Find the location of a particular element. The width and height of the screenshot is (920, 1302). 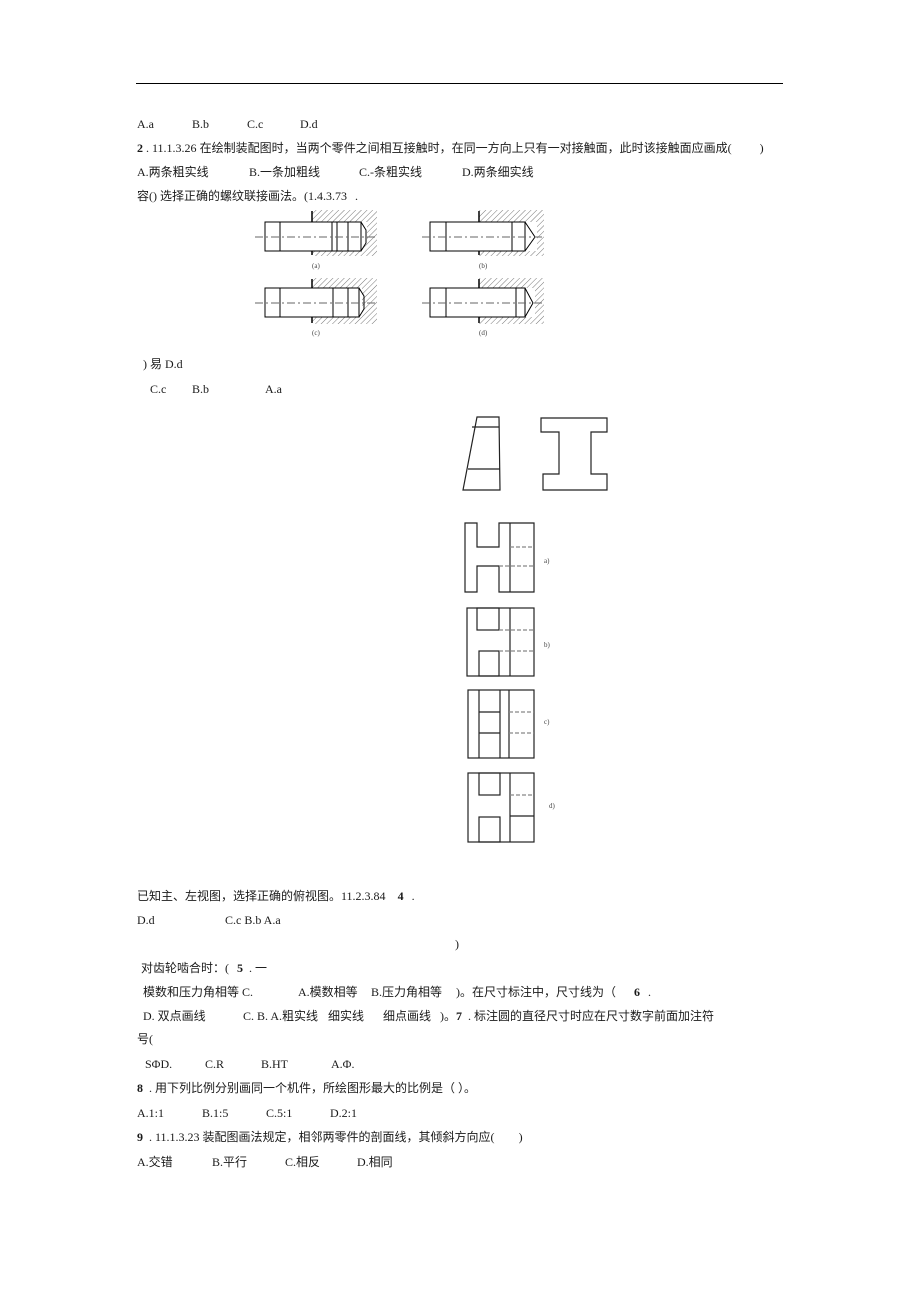

q3-option-c: C.c is located at coordinates (158, 389).